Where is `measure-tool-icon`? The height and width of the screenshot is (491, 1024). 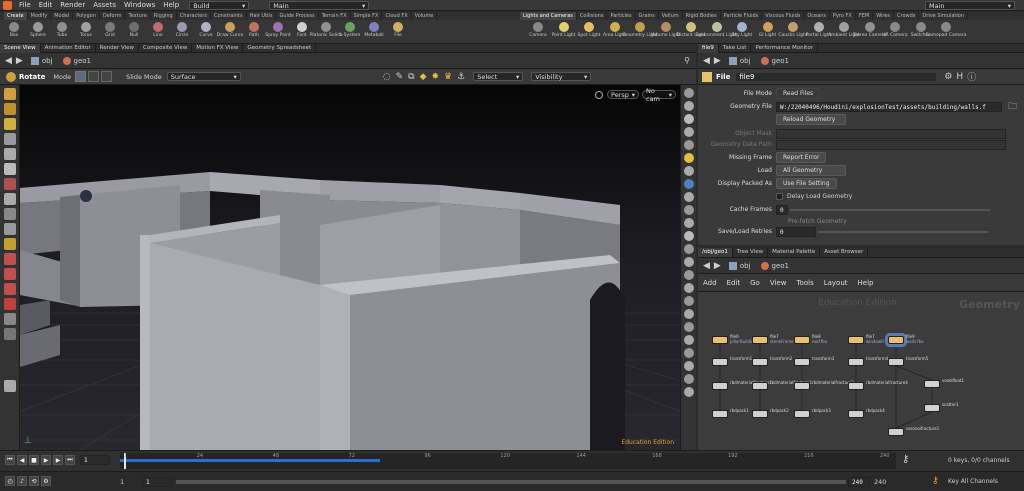 measure-tool-icon is located at coordinates (9, 229).